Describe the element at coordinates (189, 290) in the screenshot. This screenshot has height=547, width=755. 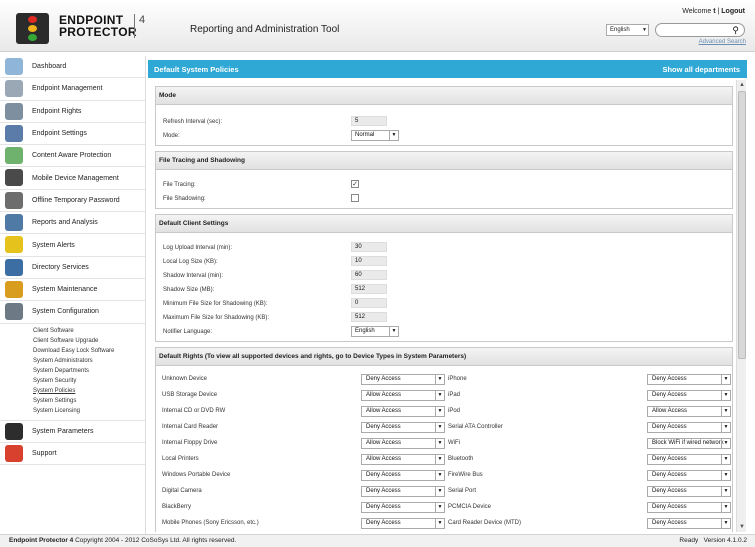
I see `setting-label: Shadow Size (MB):` at that location.